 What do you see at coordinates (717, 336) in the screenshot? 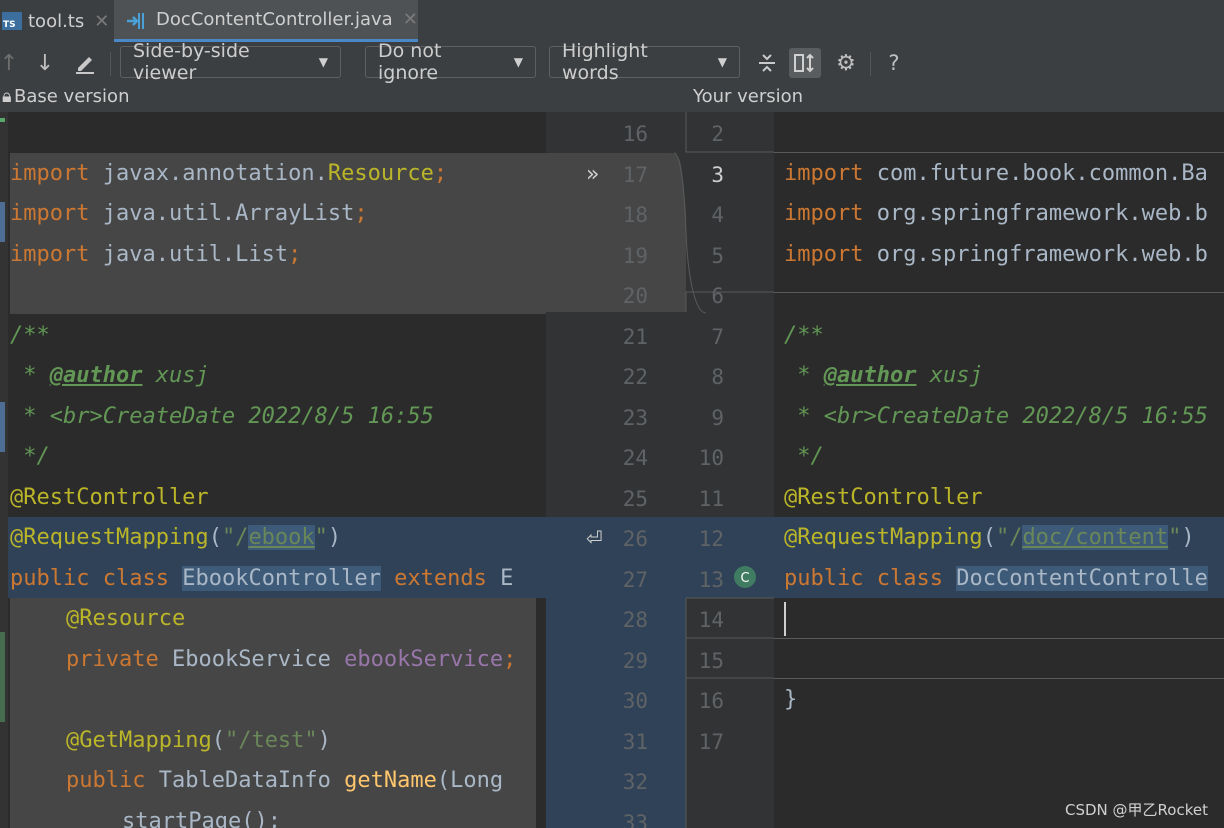
I see `line-number: 7` at bounding box center [717, 336].